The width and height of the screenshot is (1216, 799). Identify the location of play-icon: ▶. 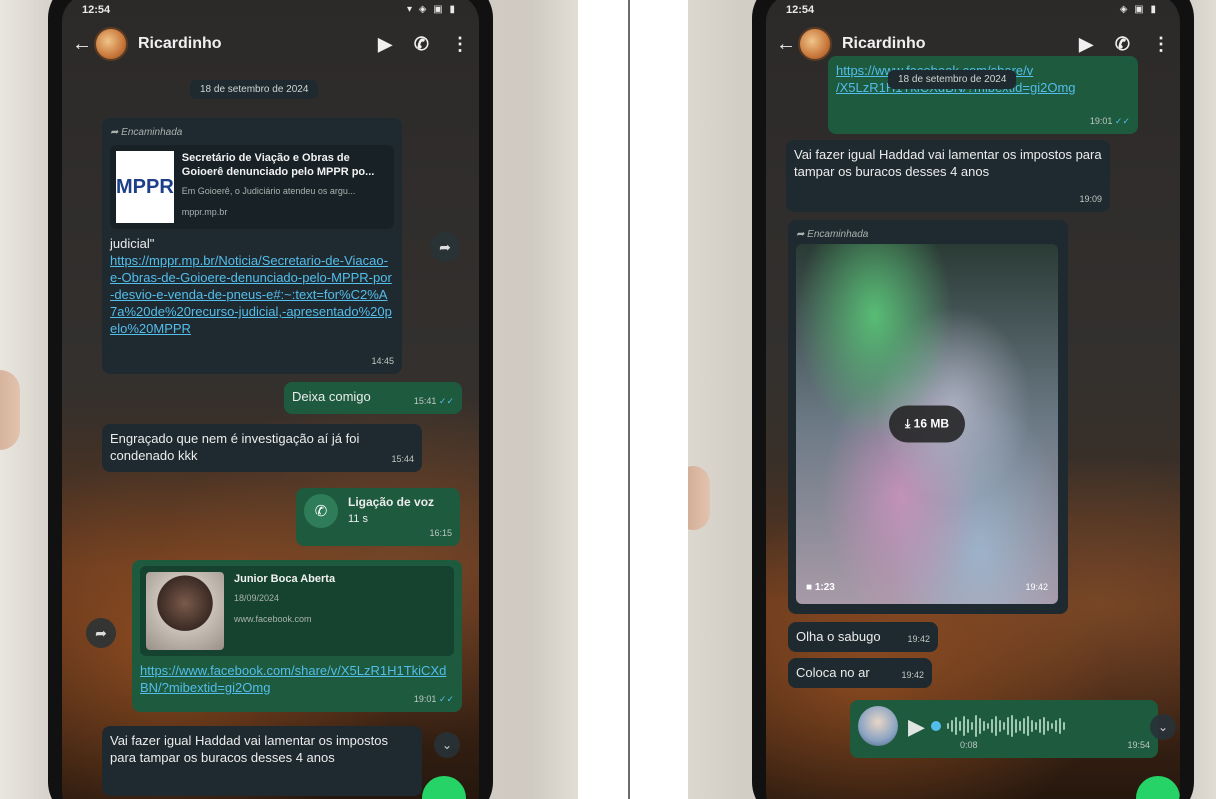
(916, 726).